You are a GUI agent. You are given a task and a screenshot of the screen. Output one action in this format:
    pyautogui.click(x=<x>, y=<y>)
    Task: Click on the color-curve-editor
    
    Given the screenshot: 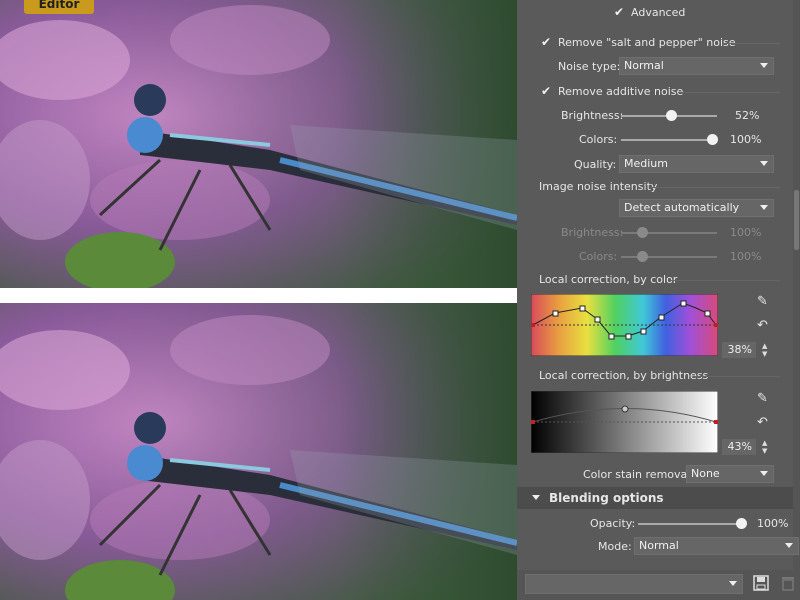 What is the action you would take?
    pyautogui.click(x=624, y=325)
    